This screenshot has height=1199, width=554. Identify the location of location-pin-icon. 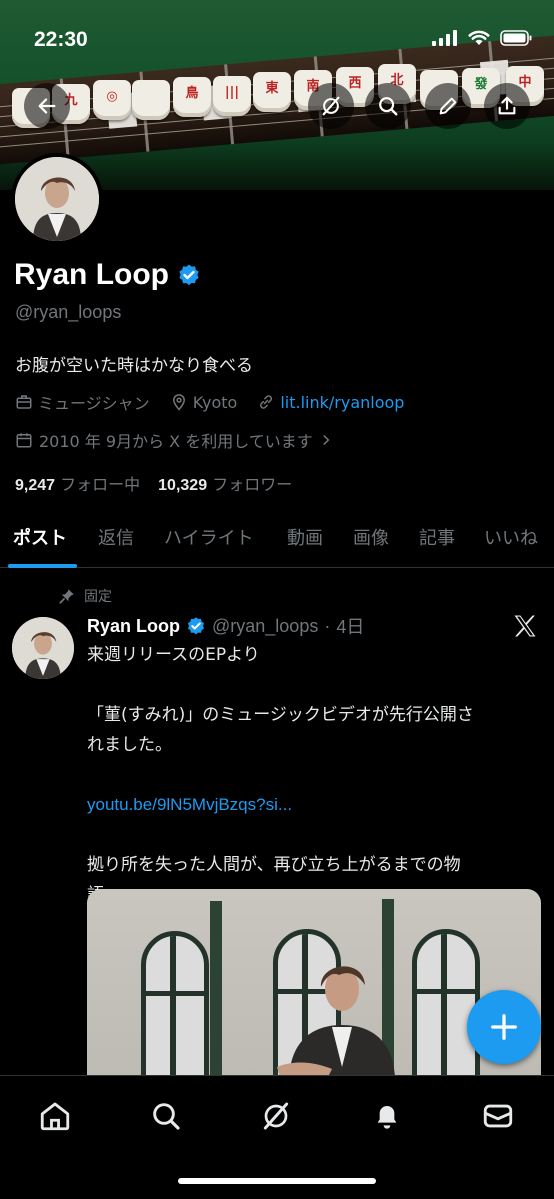
(178, 402).